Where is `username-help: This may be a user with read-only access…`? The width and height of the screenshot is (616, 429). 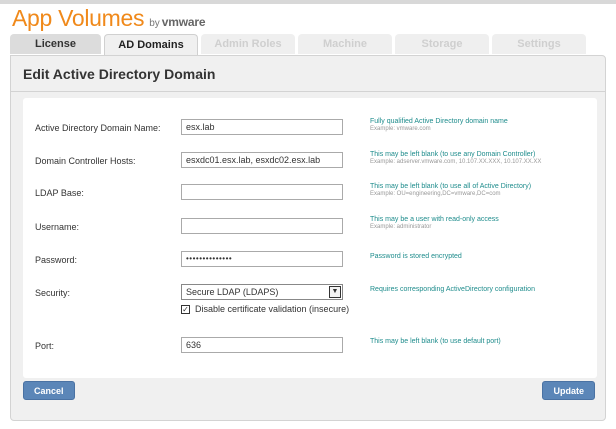 username-help: This may be a user with read-only access… is located at coordinates (434, 223).